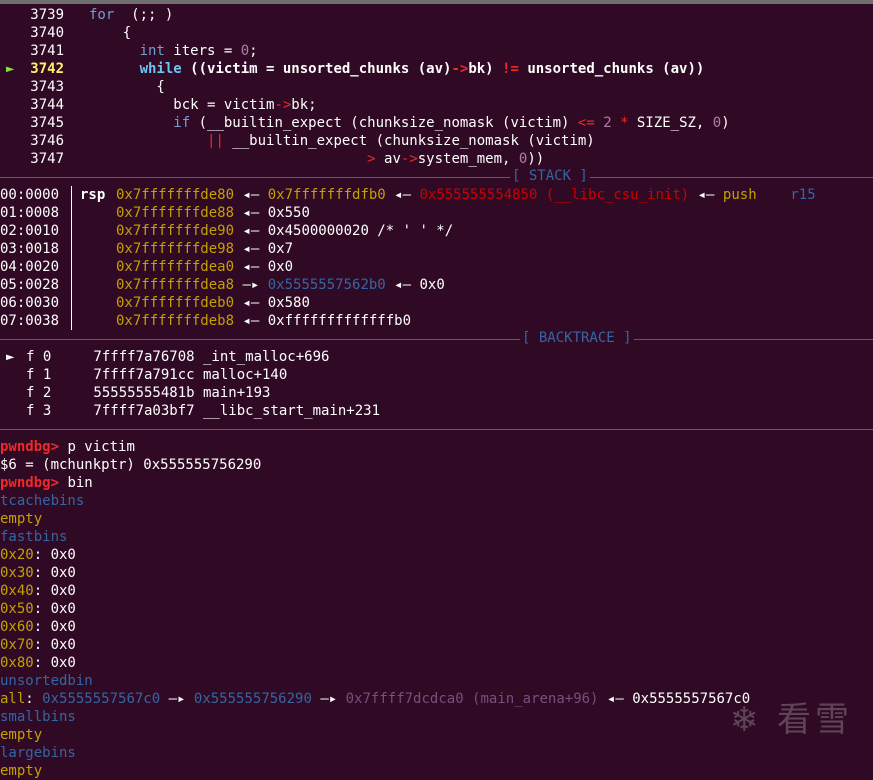 This screenshot has height=780, width=873. What do you see at coordinates (388, 159) in the screenshot?
I see `text-segment: av` at bounding box center [388, 159].